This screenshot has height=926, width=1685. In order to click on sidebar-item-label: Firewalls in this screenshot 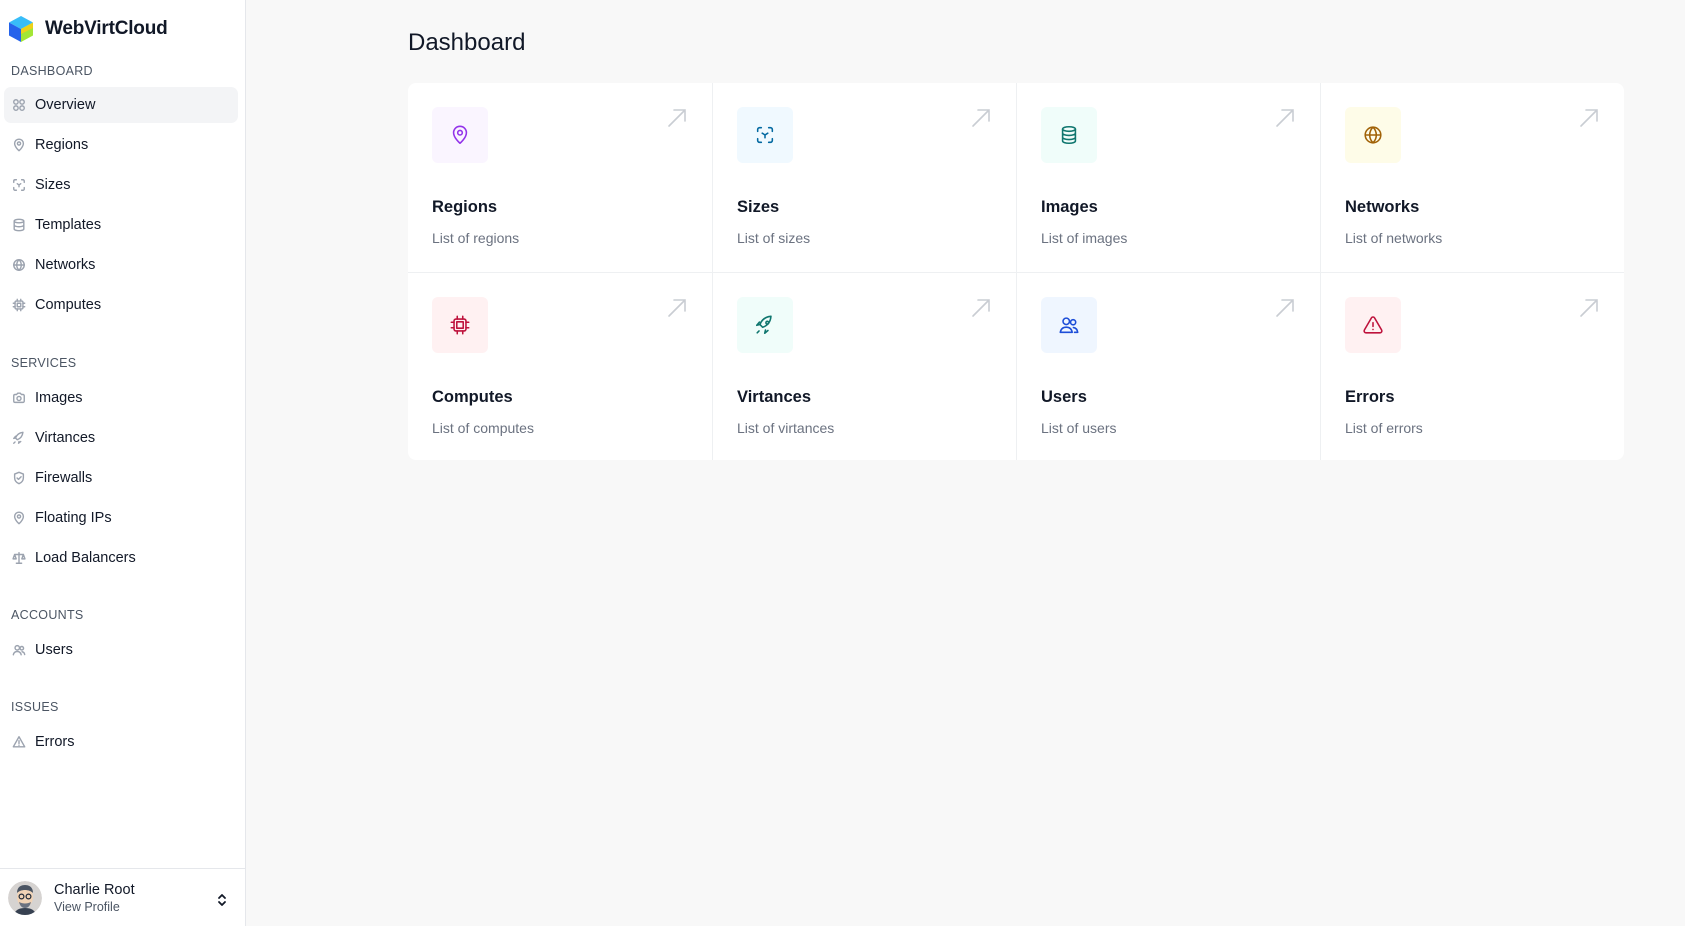, I will do `click(64, 478)`.